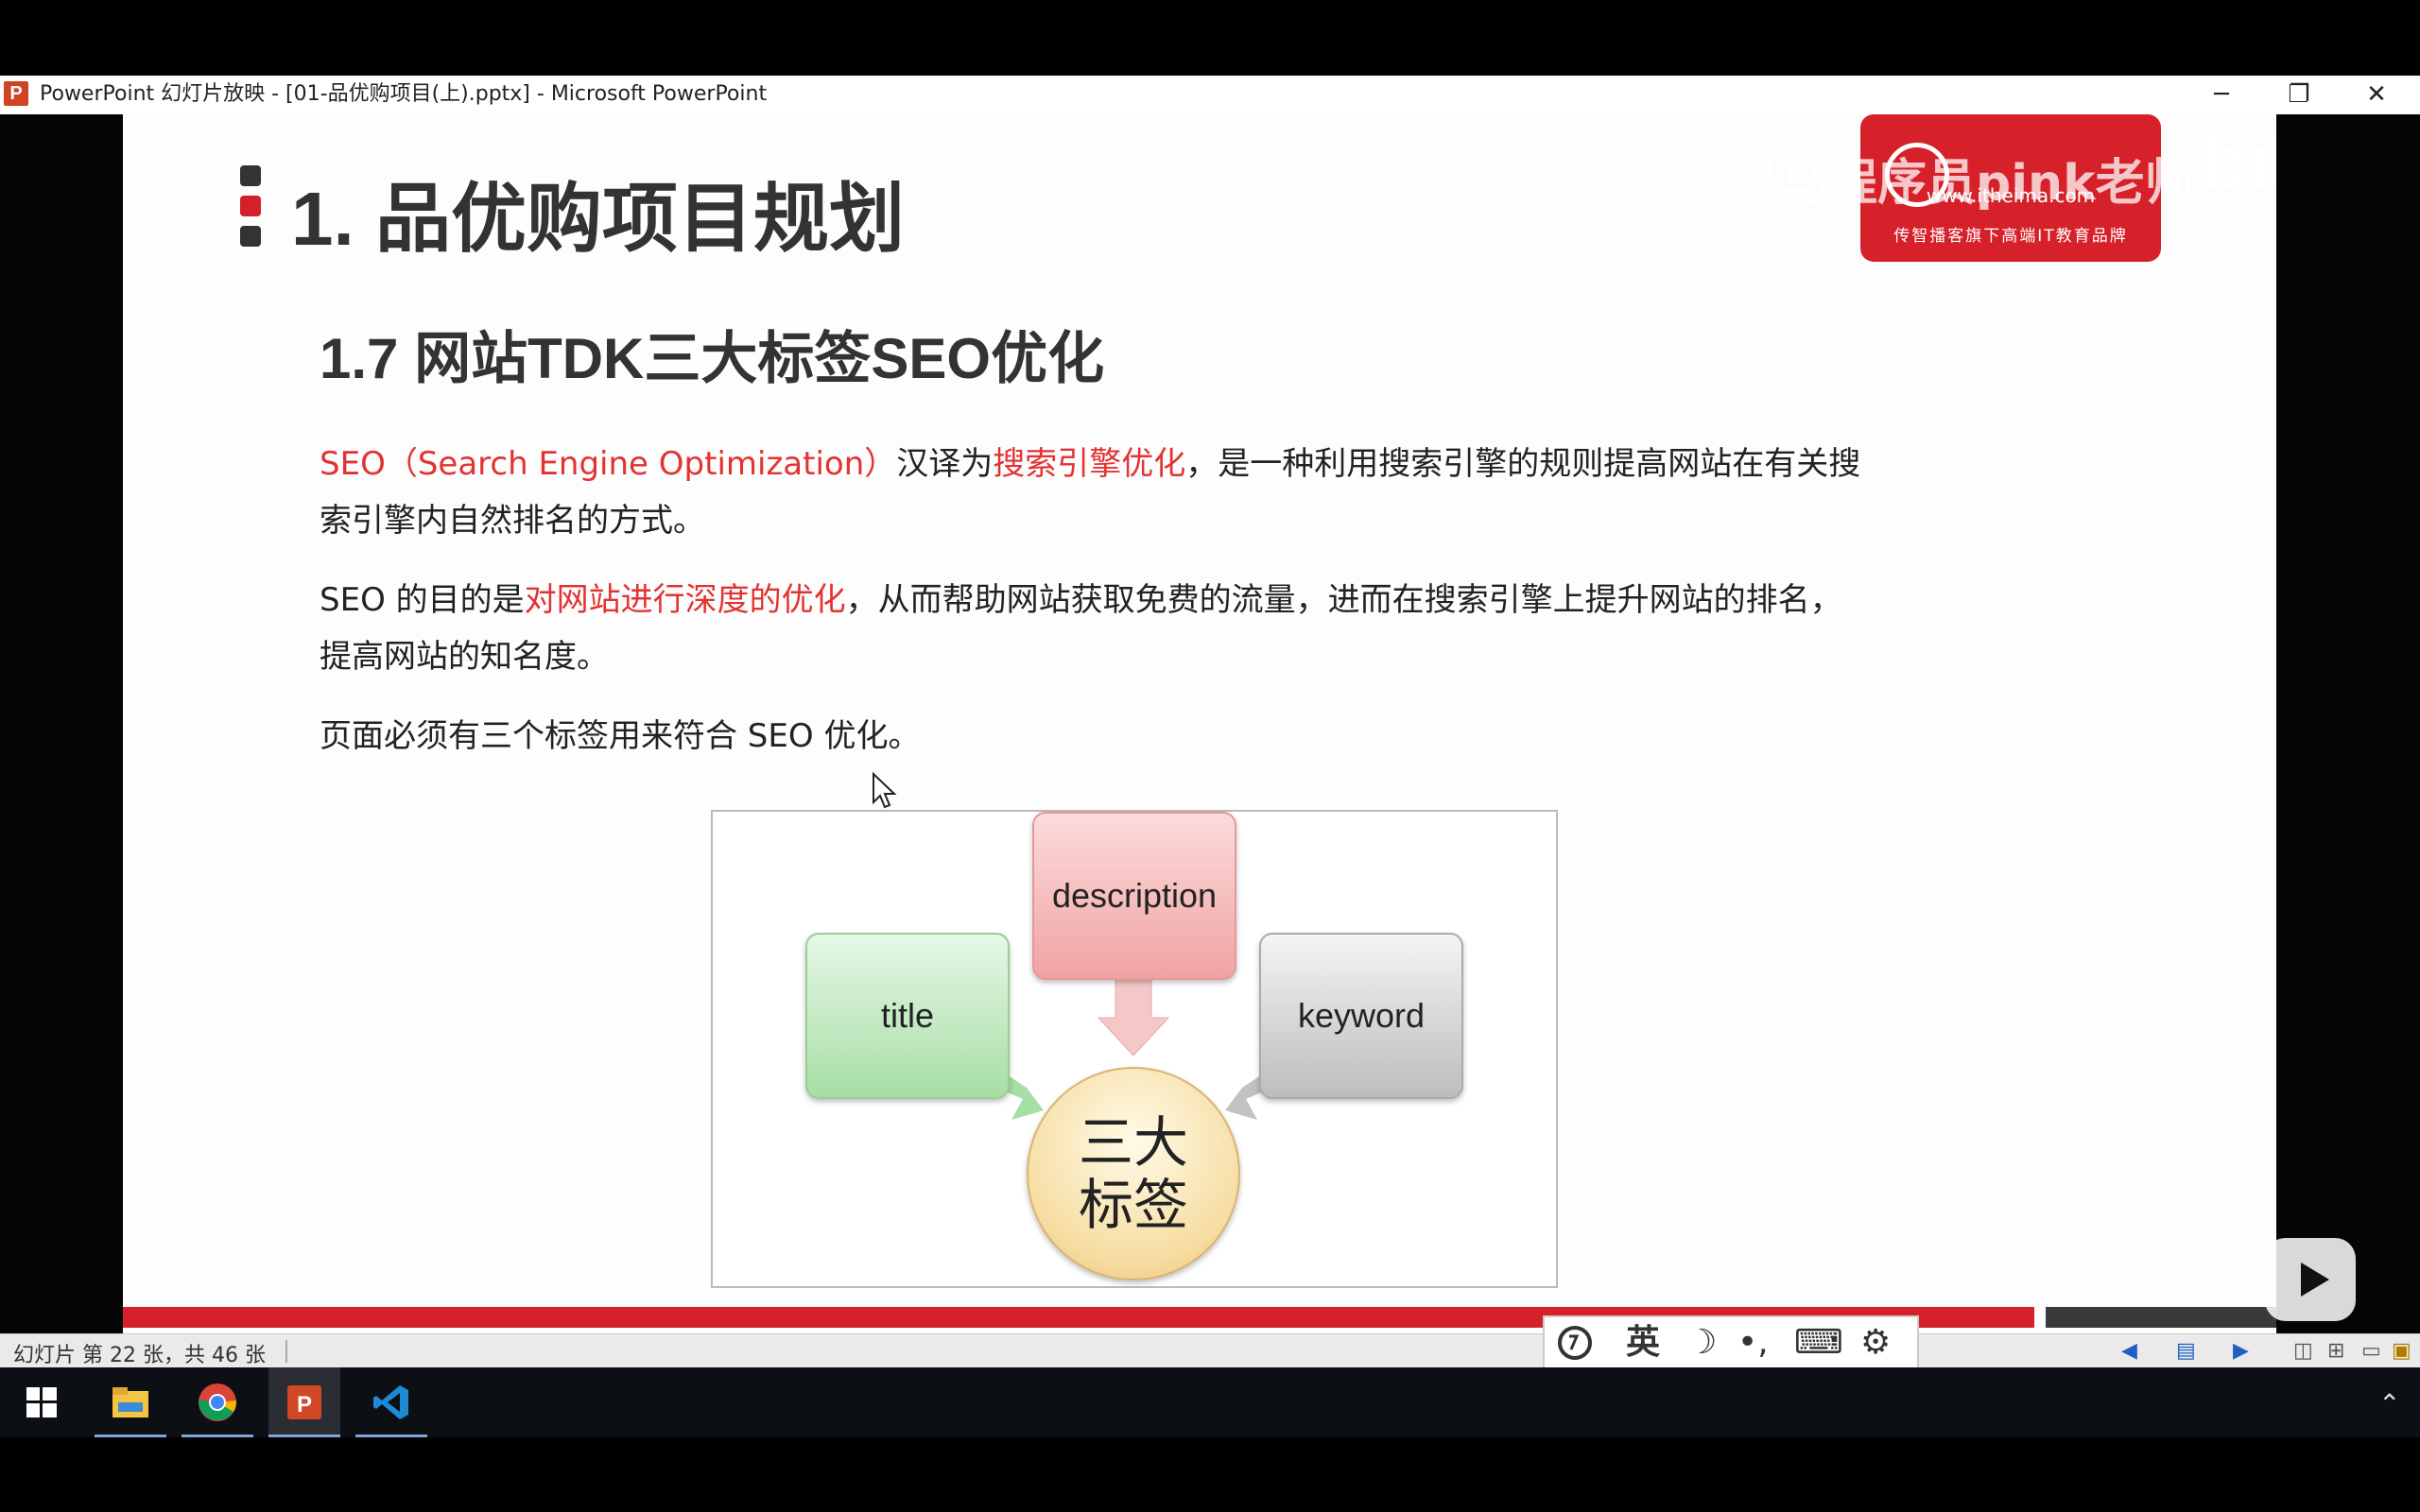 This screenshot has height=1512, width=2420. I want to click on section-subtitle: 1.7 网站TDK三大标签SEO优化, so click(712, 358).